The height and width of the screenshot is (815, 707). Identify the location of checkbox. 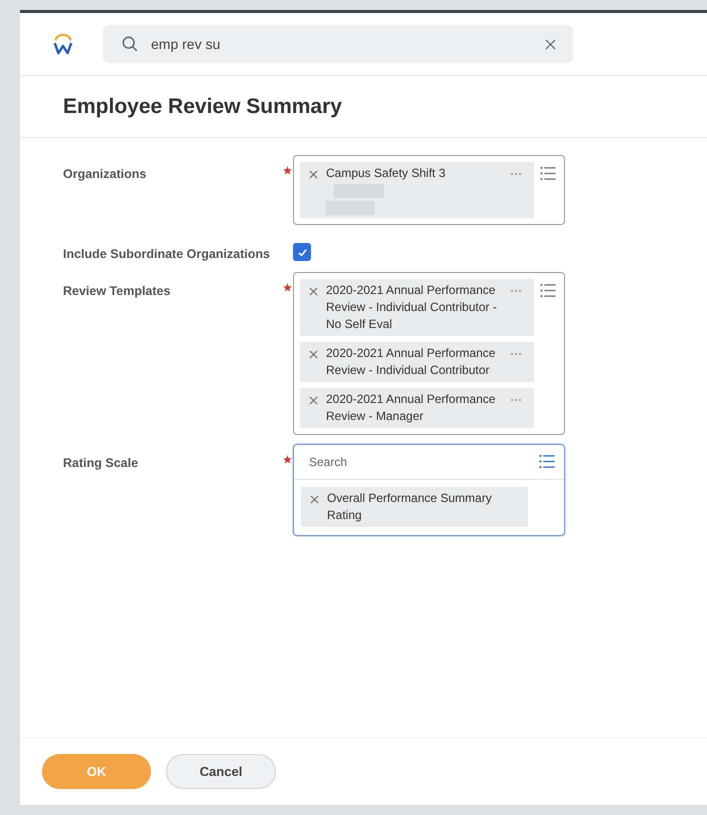
(302, 252).